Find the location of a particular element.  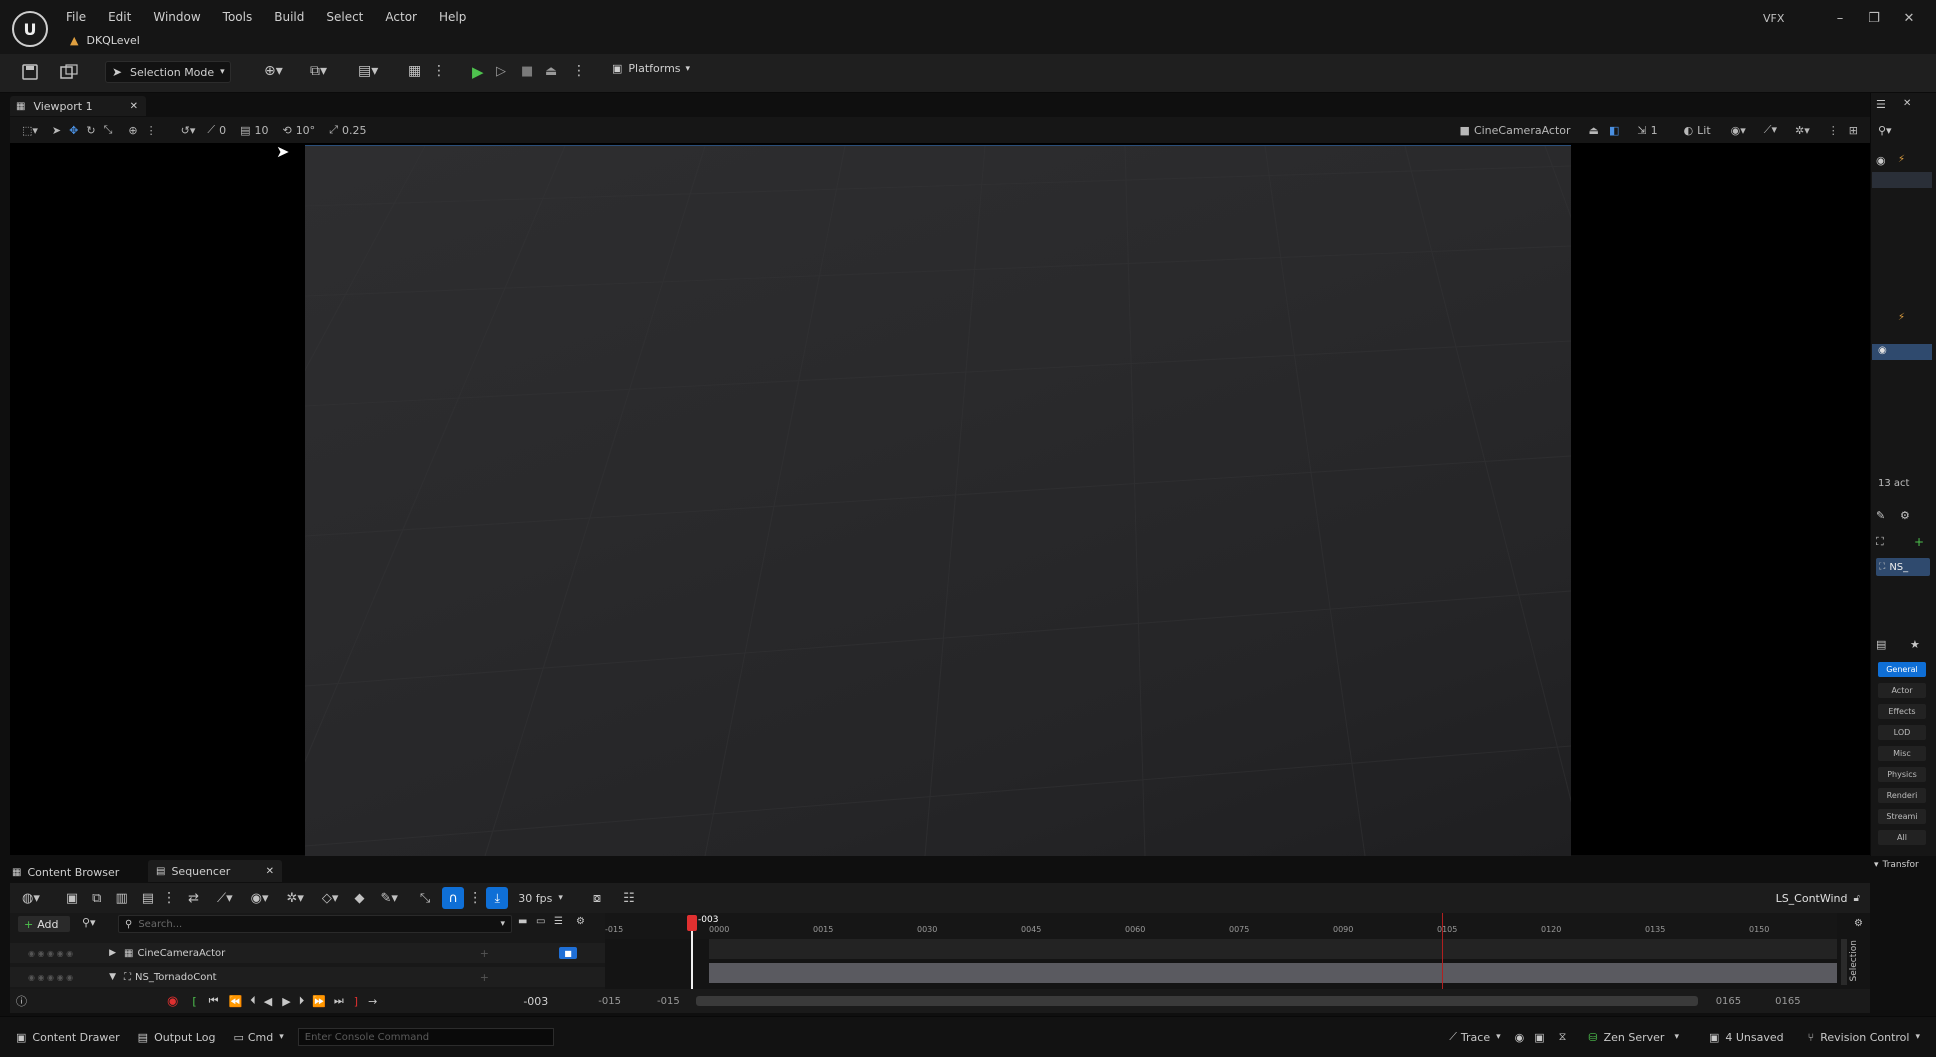

platforms-dropdown: ▣ Platforms ▾ is located at coordinates (651, 68).